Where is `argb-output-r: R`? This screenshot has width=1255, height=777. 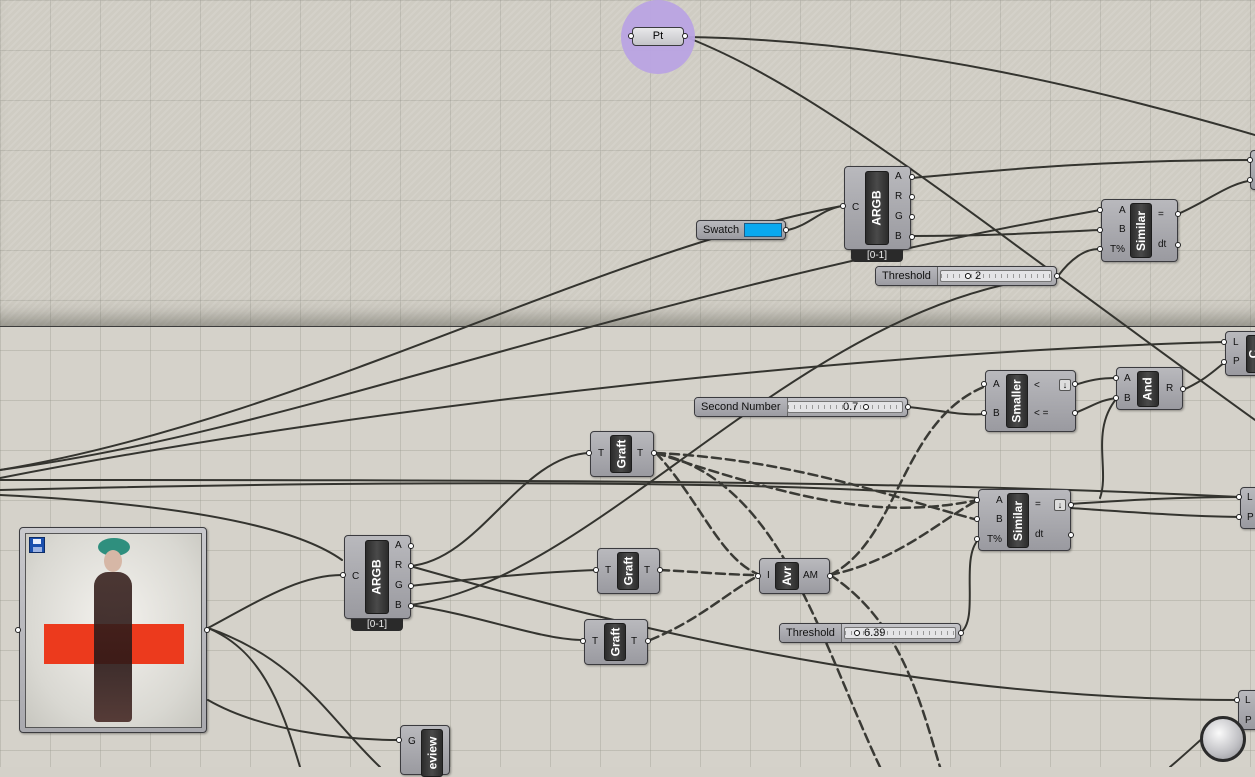 argb-output-r: R is located at coordinates (899, 196).